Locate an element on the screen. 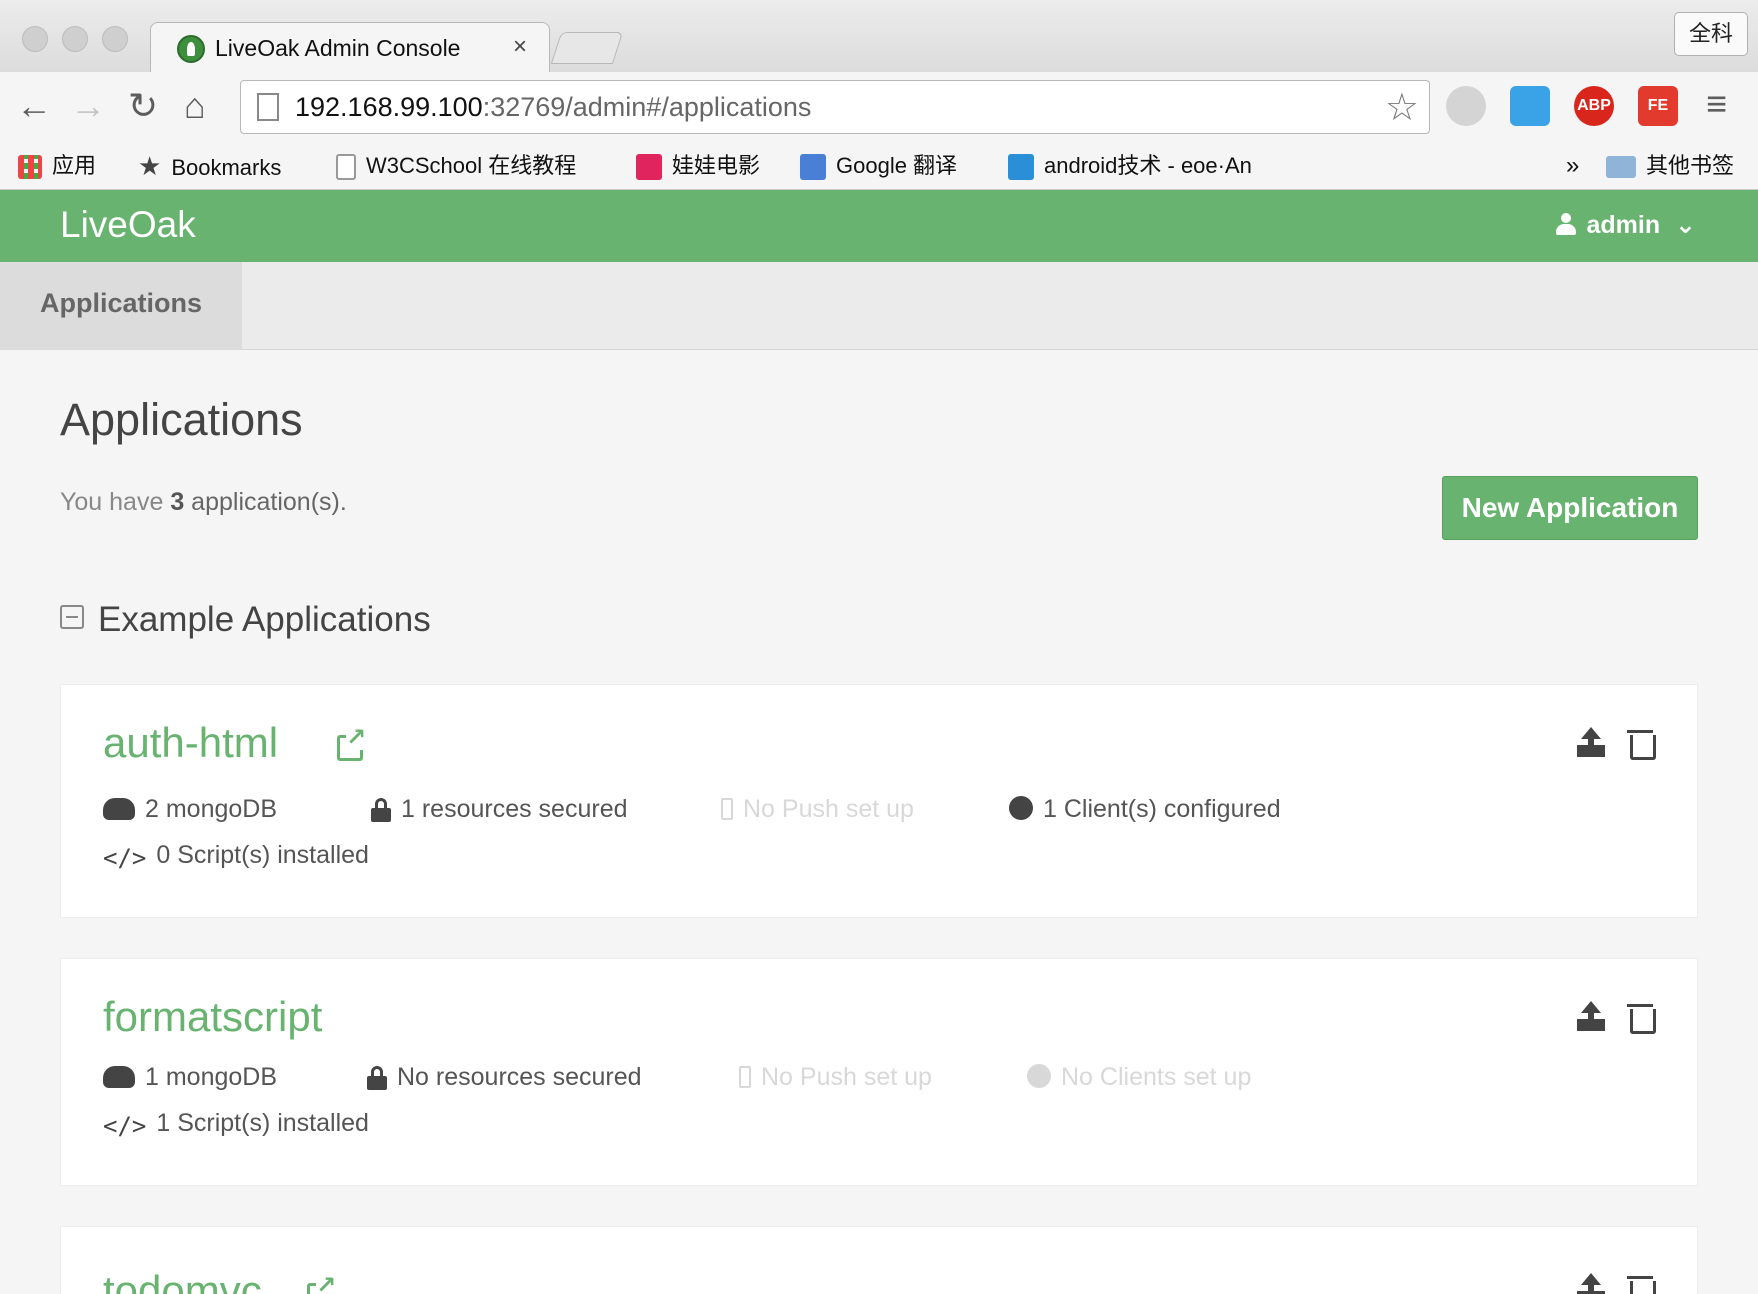 Image resolution: width=1758 pixels, height=1294 pixels. storage-stat: 1 mongoDB is located at coordinates (190, 1077).